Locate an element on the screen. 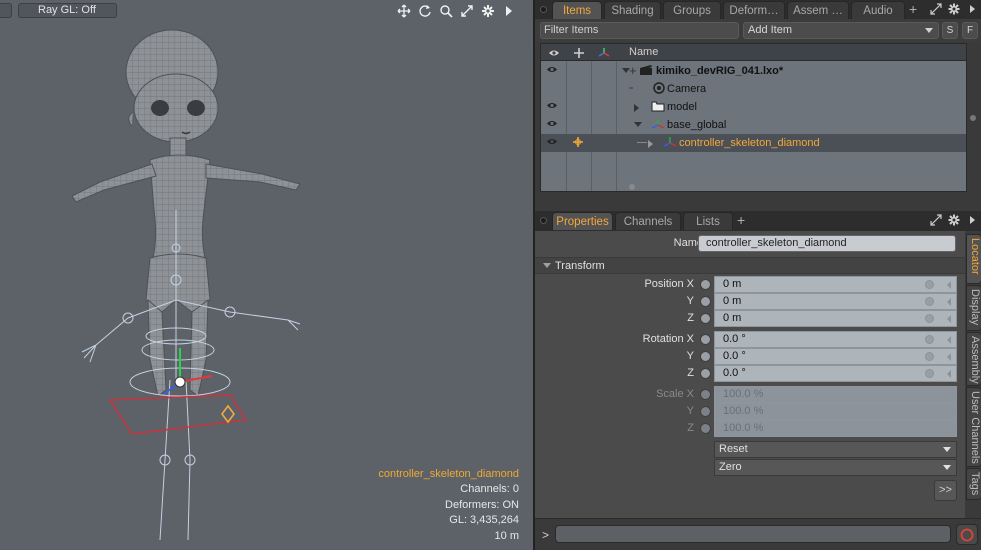 This screenshot has height=550, width=981. s-button: S is located at coordinates (950, 30).